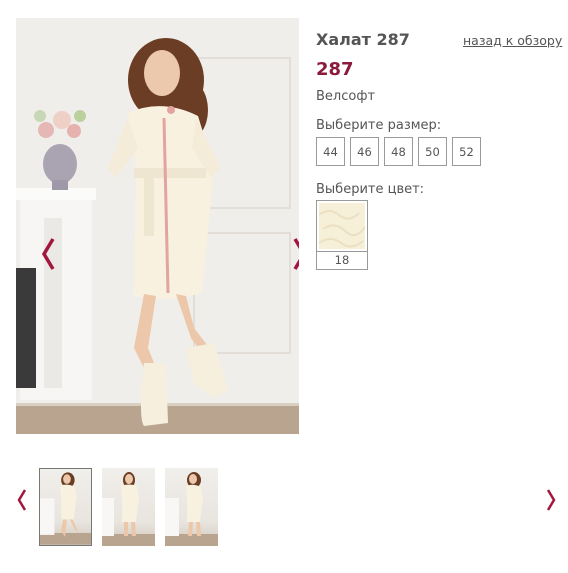  What do you see at coordinates (466, 151) in the screenshot?
I see `size-button: 52` at bounding box center [466, 151].